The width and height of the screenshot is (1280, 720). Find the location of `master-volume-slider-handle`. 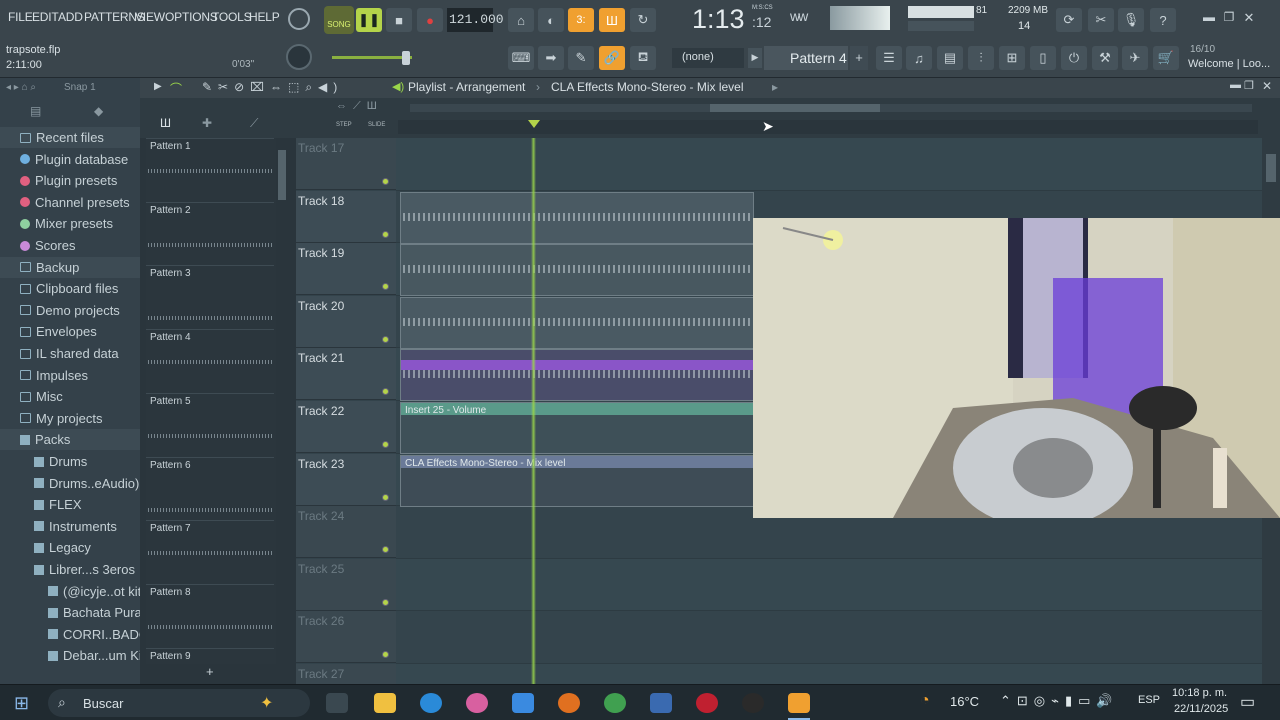

master-volume-slider-handle is located at coordinates (406, 58).